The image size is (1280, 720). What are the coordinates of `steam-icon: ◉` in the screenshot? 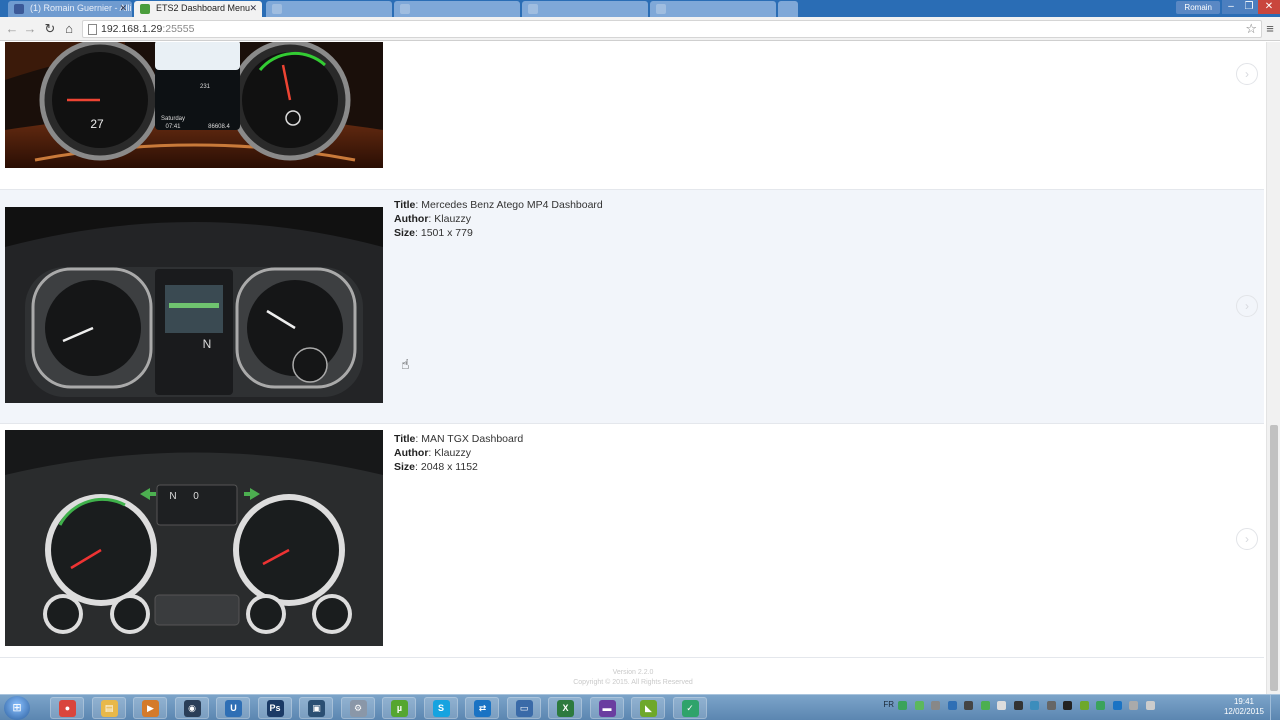 It's located at (192, 708).